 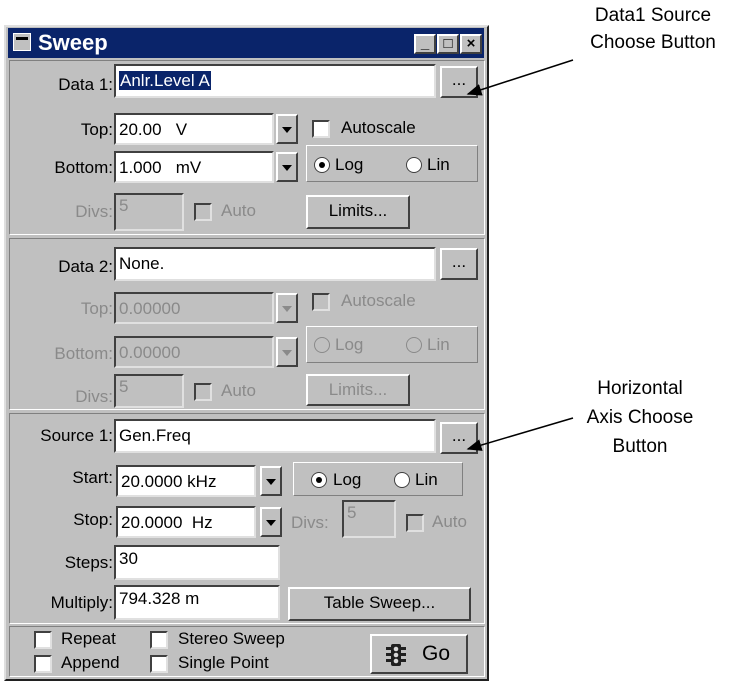 I want to click on callout-arrows, so click(x=520, y=255).